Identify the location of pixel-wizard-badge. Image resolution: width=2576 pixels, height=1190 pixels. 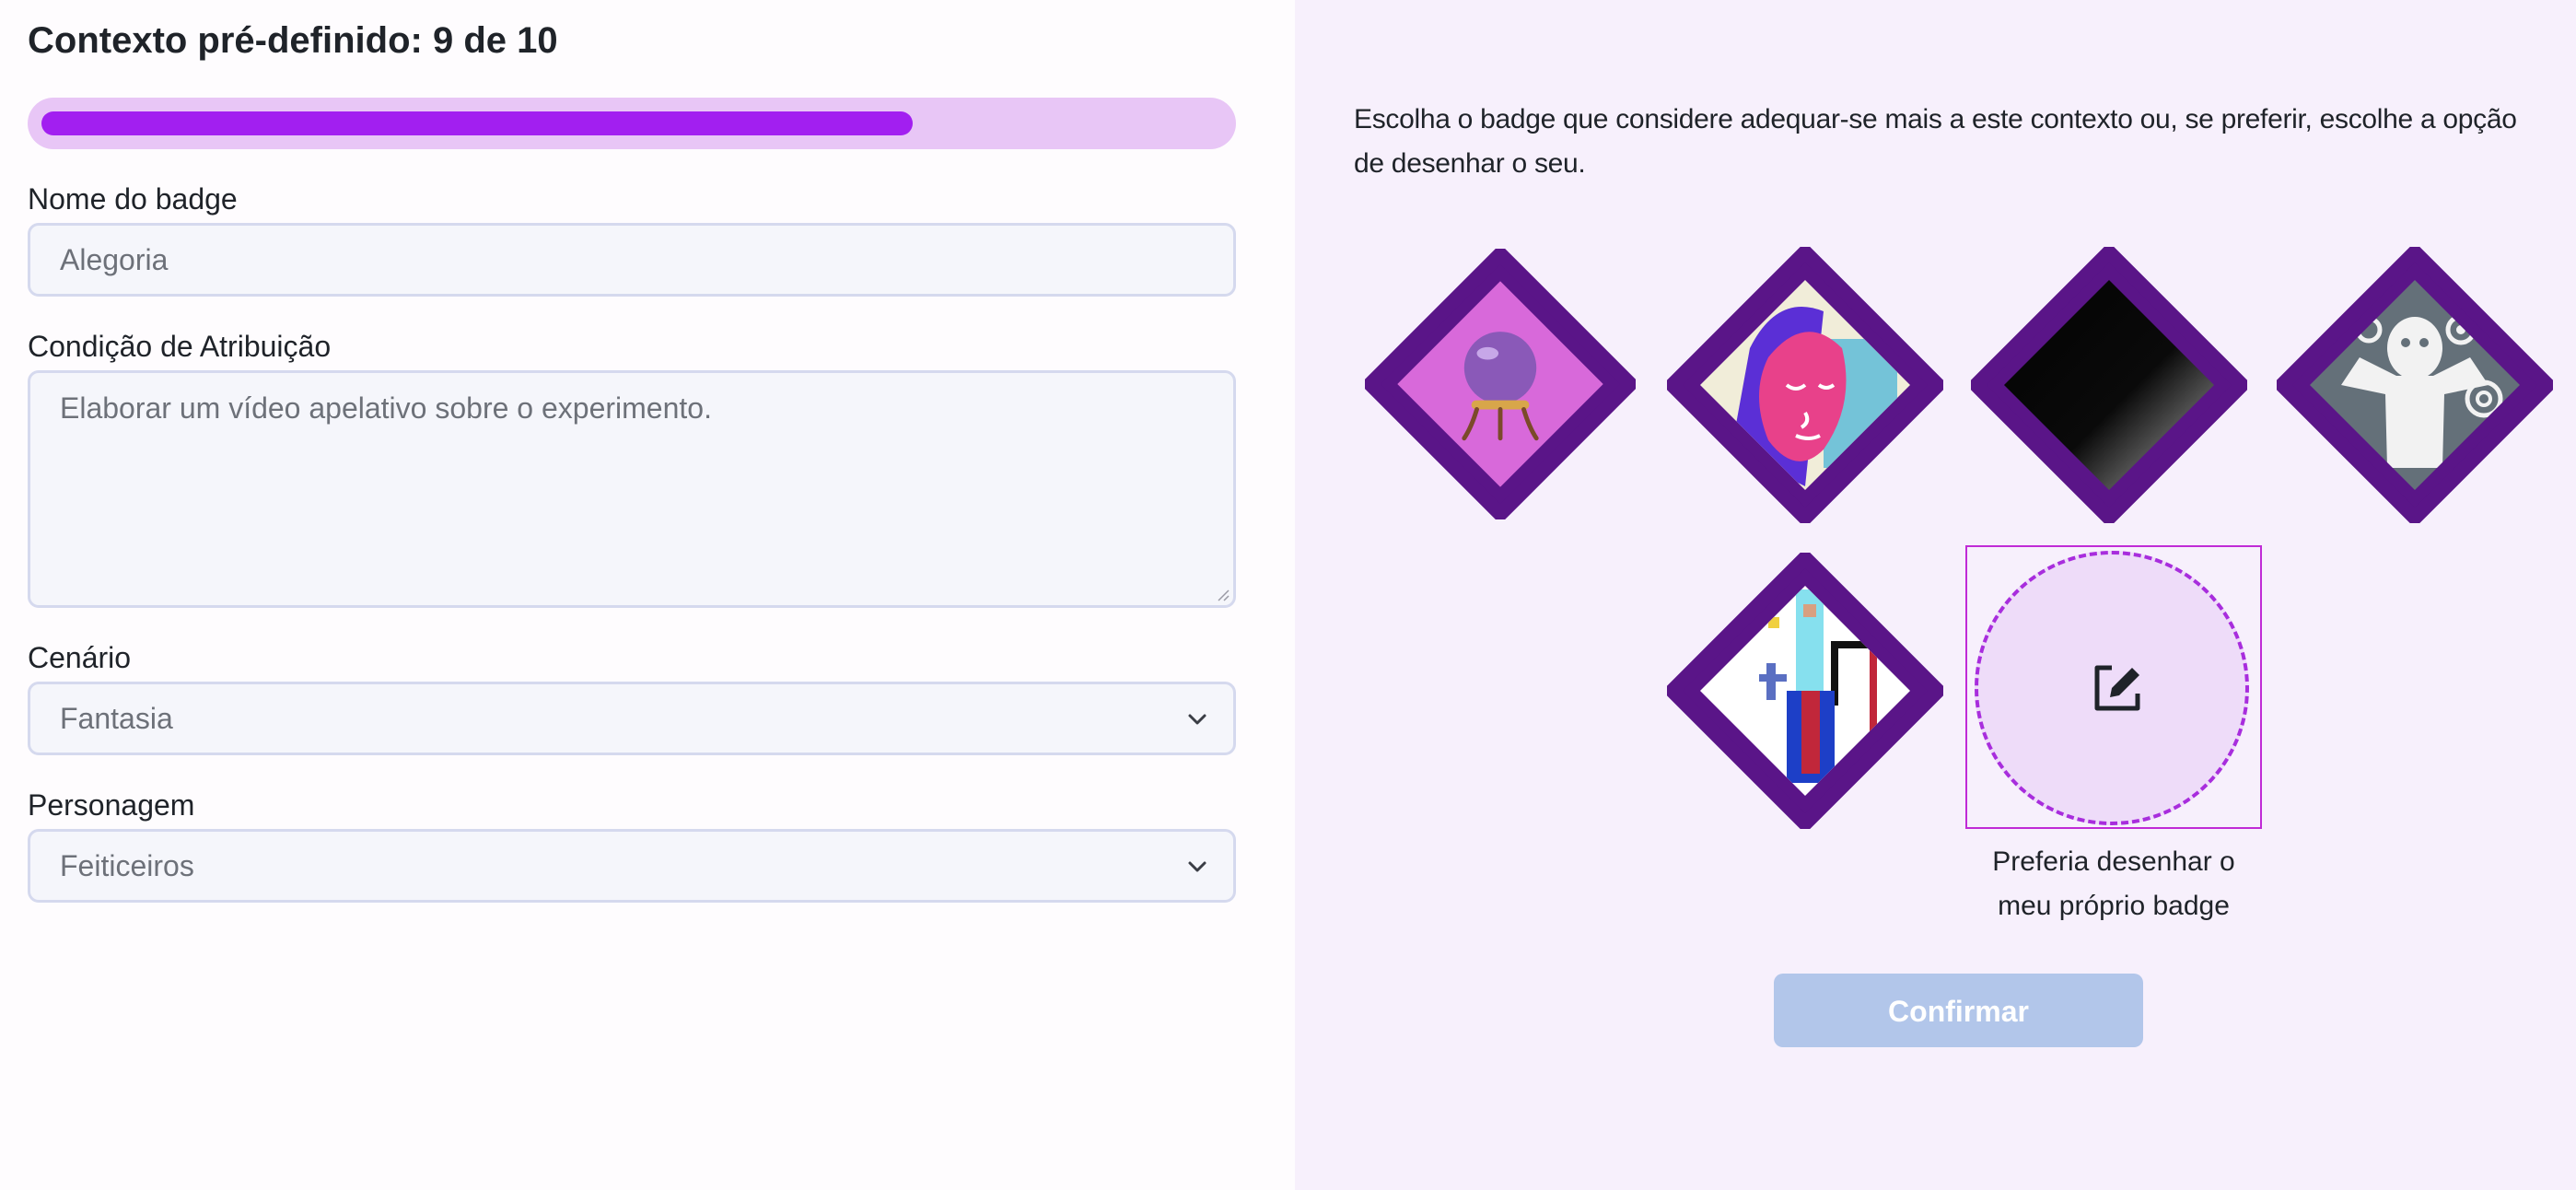
(1805, 691).